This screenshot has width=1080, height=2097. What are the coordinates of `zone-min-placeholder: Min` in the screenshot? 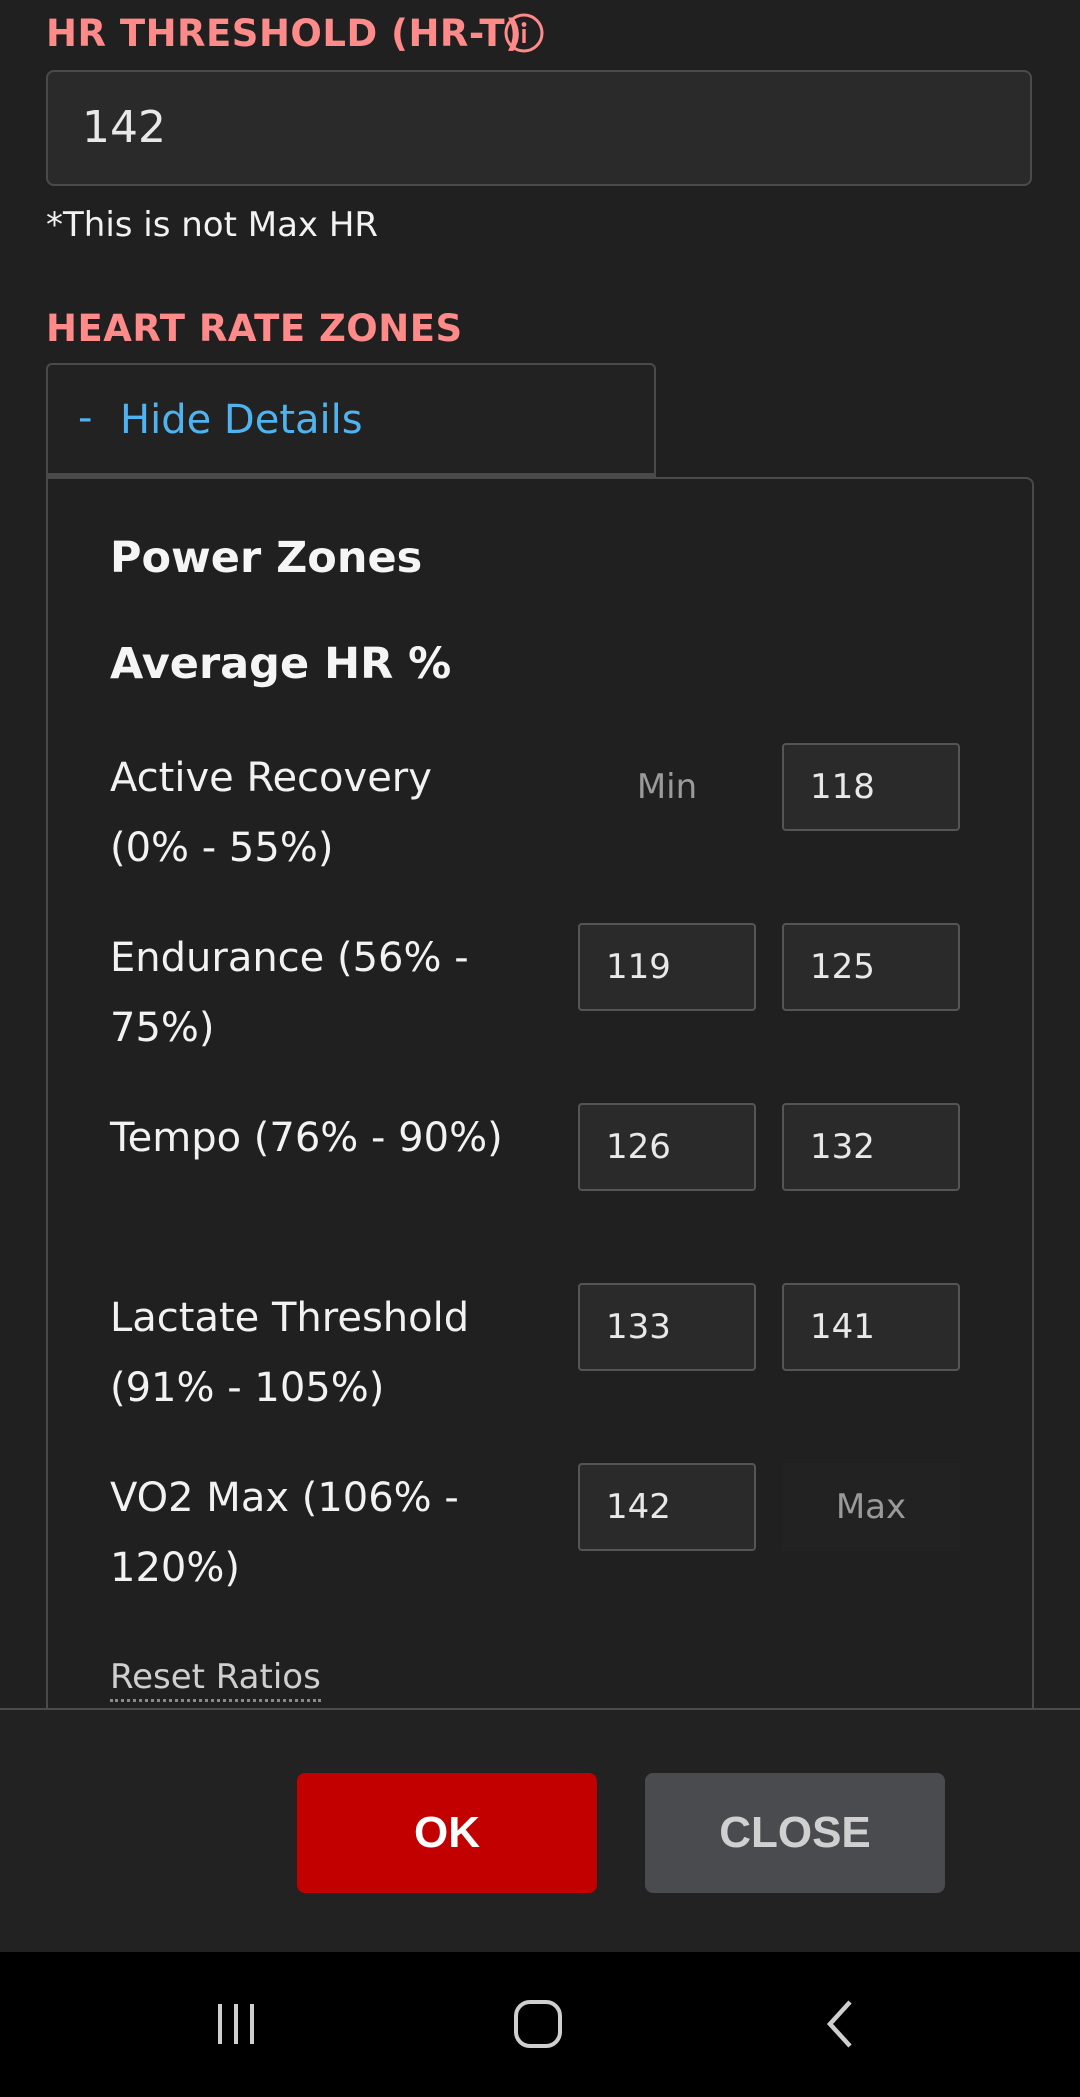 It's located at (667, 787).